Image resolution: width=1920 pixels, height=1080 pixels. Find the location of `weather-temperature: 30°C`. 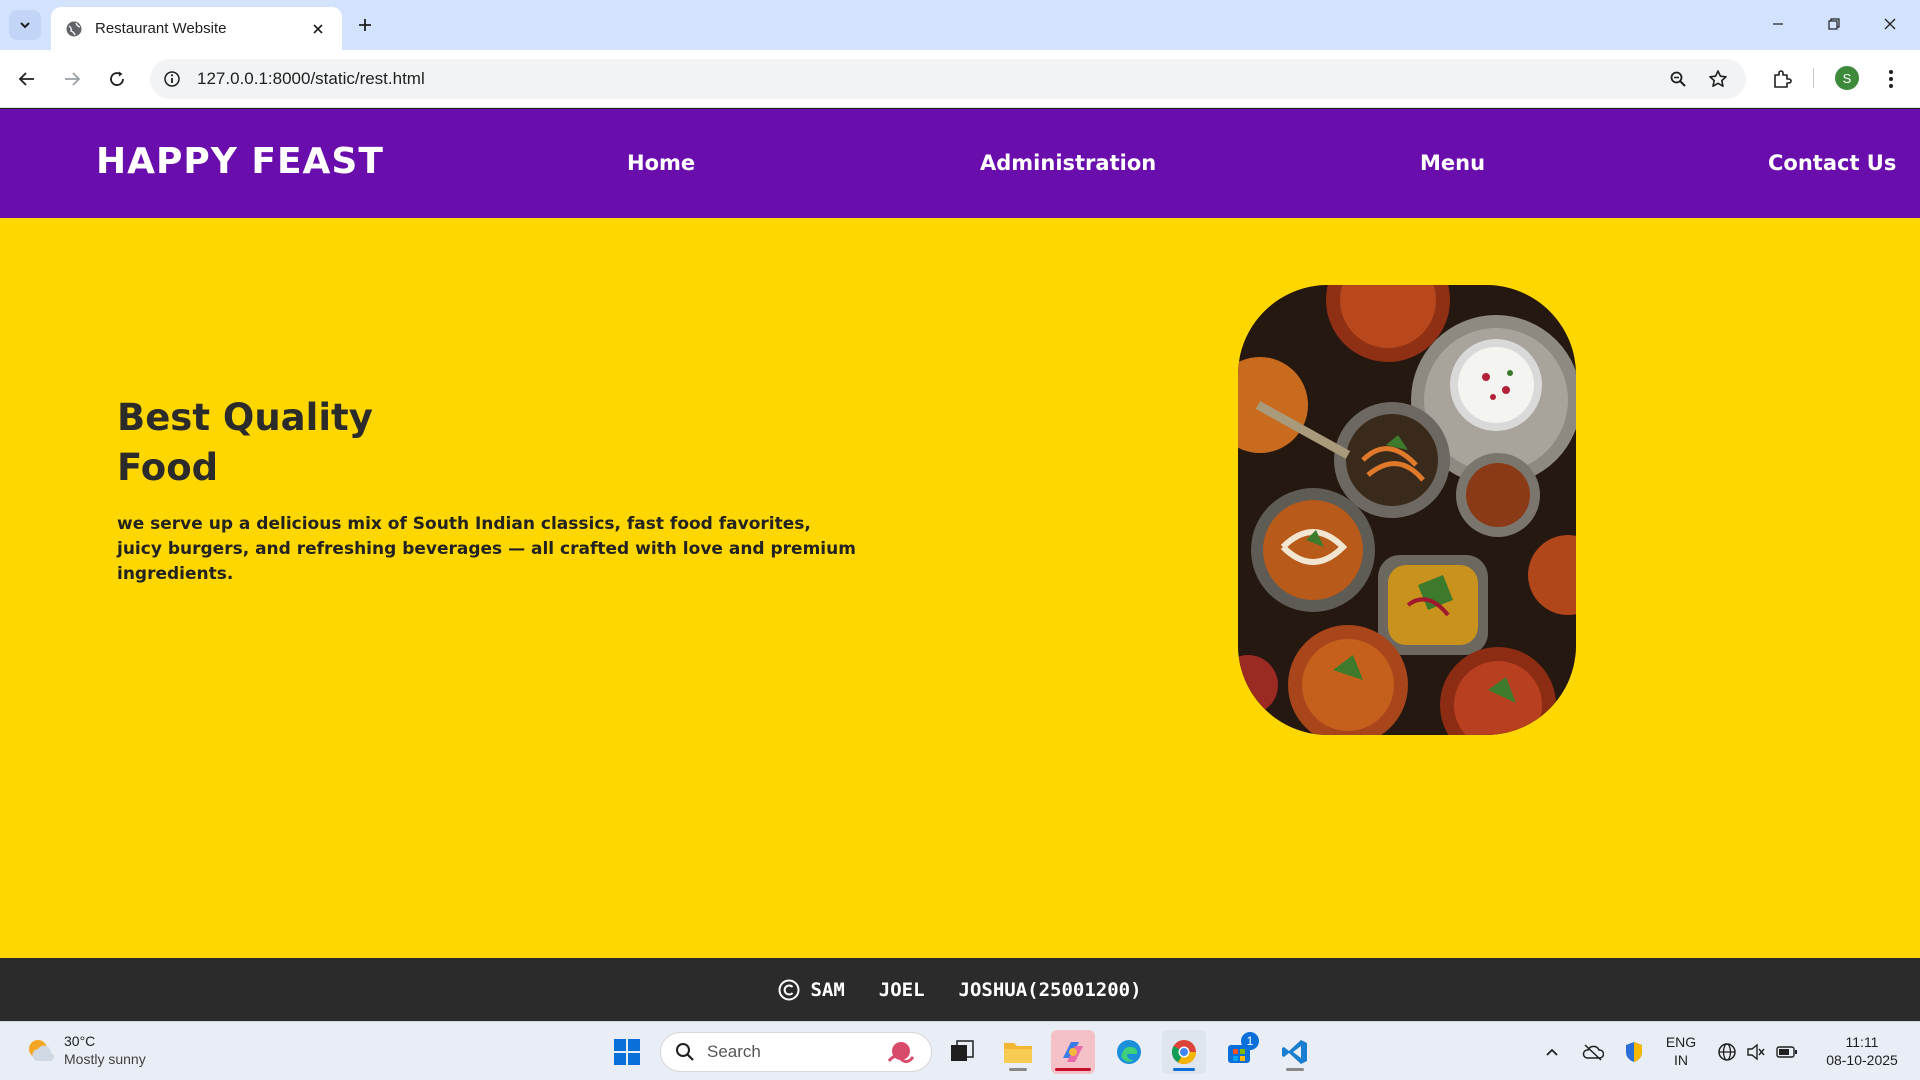

weather-temperature: 30°C is located at coordinates (80, 1041).